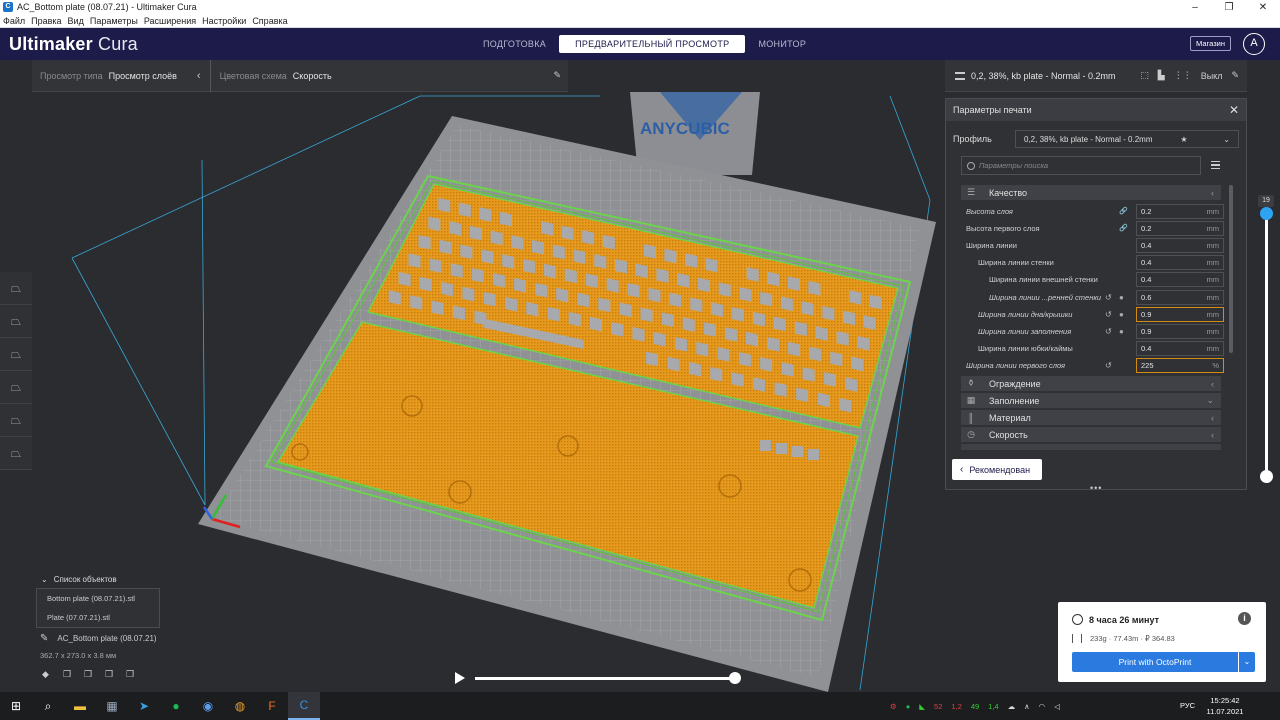 This screenshot has height=720, width=1280. What do you see at coordinates (997, 469) in the screenshot?
I see `recommended-button: ‹ Рекомендован` at bounding box center [997, 469].